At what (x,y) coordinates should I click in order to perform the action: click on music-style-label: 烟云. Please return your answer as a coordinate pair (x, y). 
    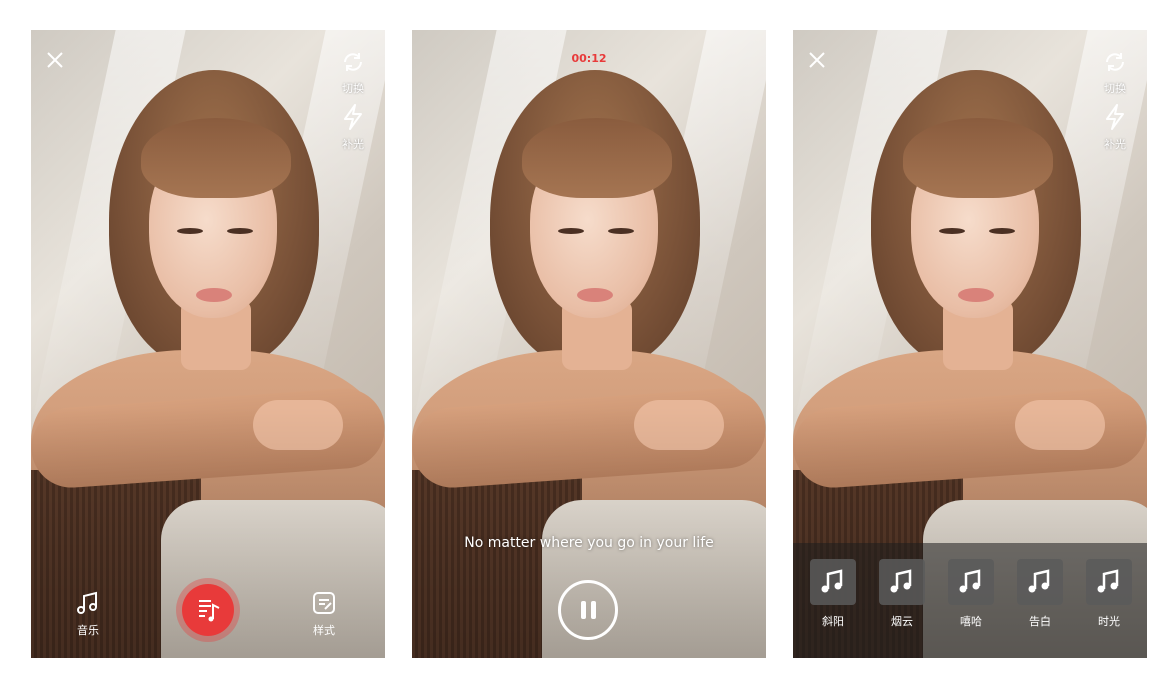
    Looking at the image, I should click on (902, 621).